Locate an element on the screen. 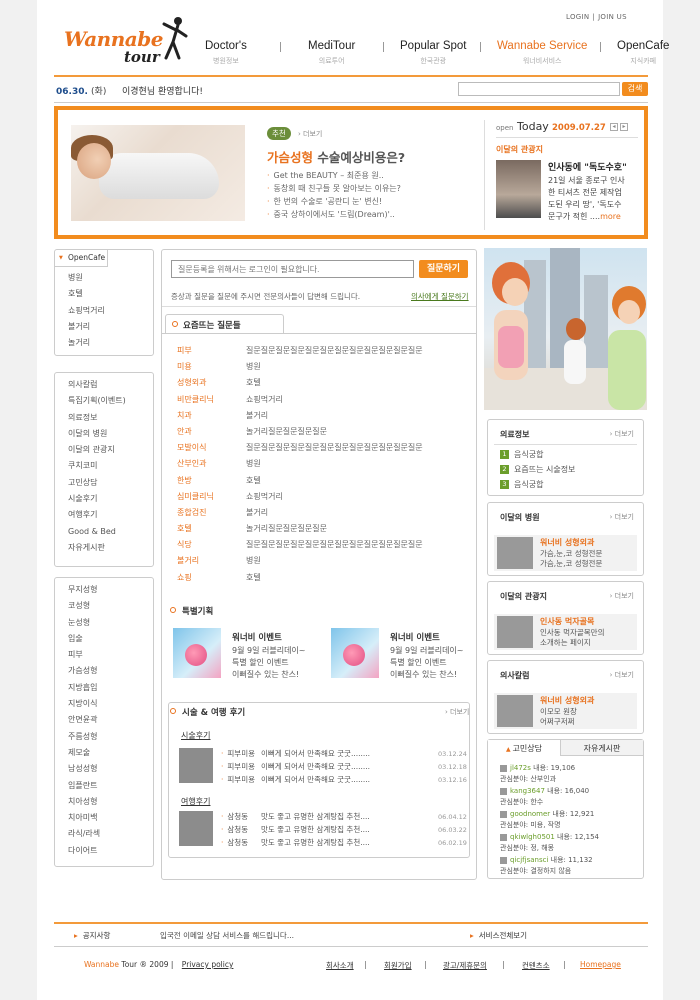 The width and height of the screenshot is (700, 1000). list-item: qicjfjsansci 내용: 11,132 관심분야: 결정하지 않음 is located at coordinates (546, 865).